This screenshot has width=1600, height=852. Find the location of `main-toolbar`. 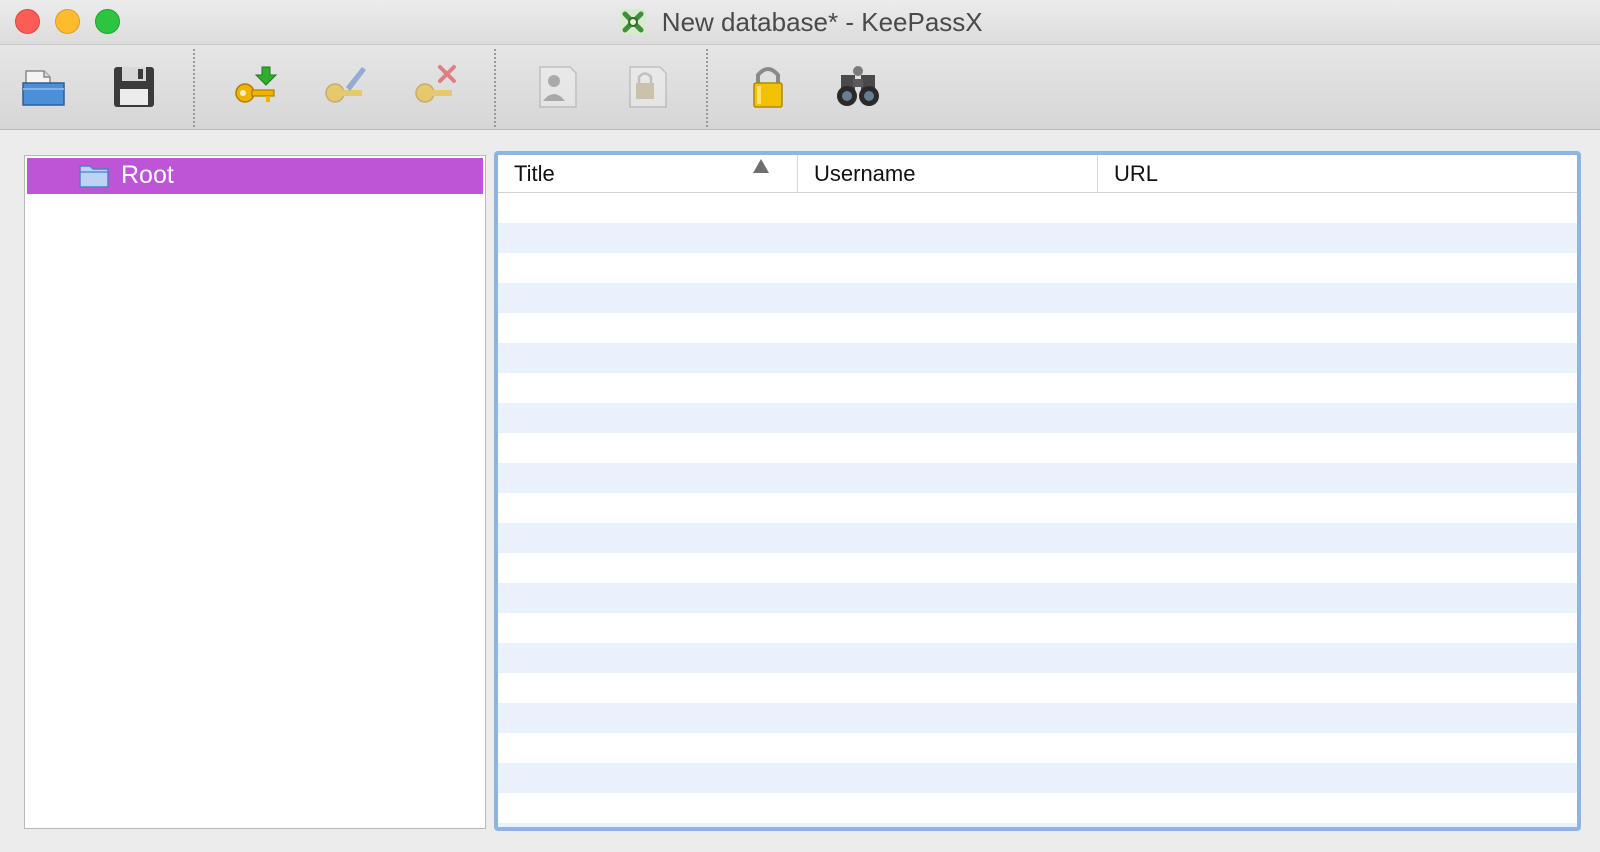

main-toolbar is located at coordinates (800, 87).